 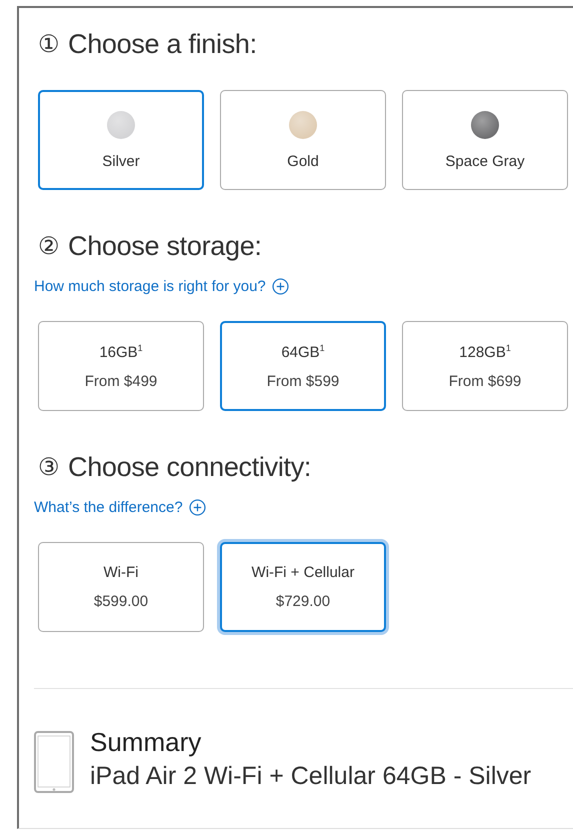 I want to click on option-label: Silver, so click(x=121, y=161).